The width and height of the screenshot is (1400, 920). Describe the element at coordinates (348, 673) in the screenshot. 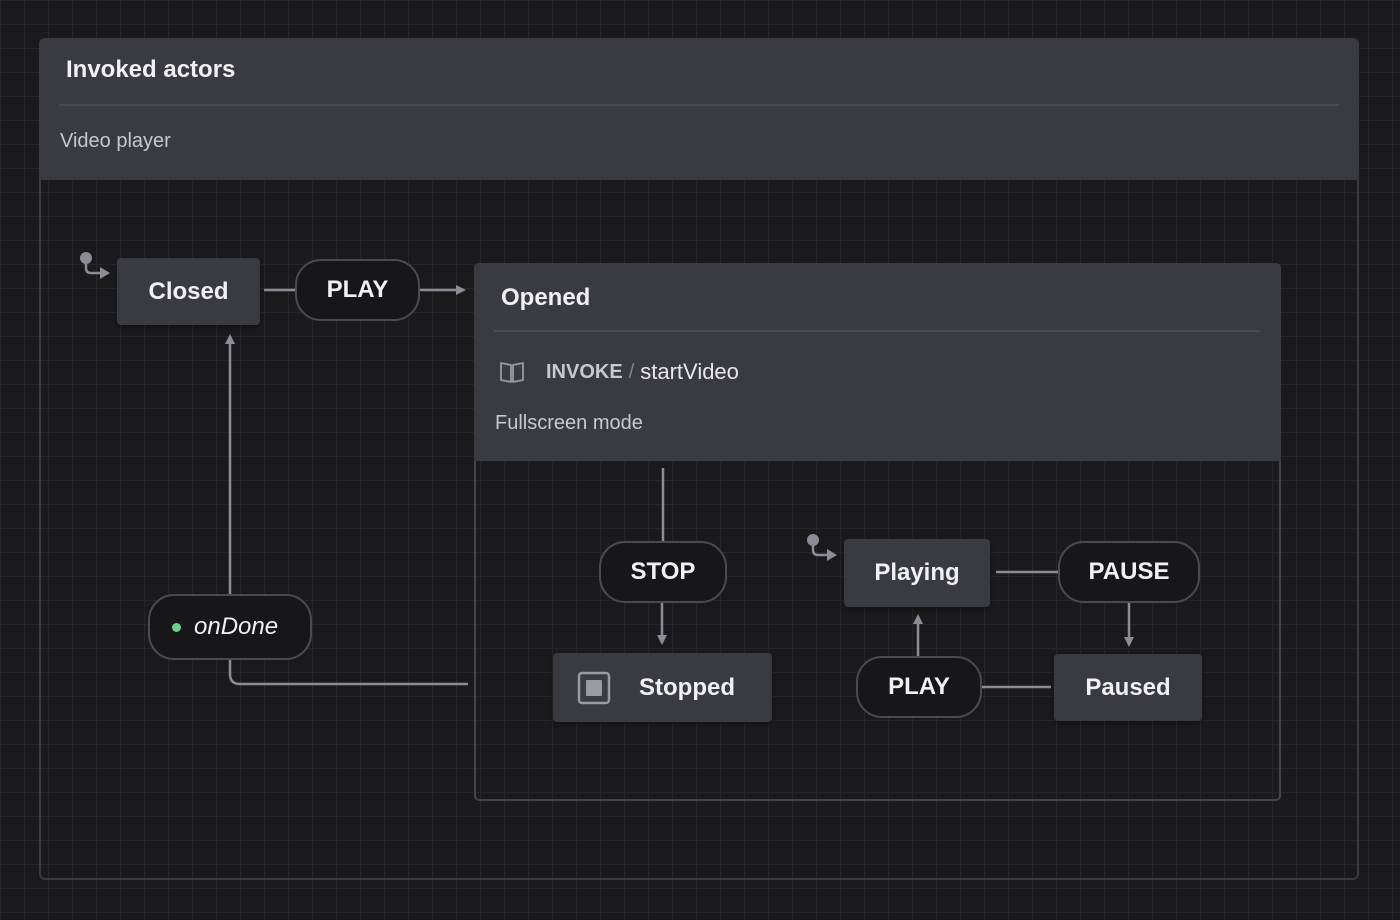

I see `edge-opened-ondone` at that location.